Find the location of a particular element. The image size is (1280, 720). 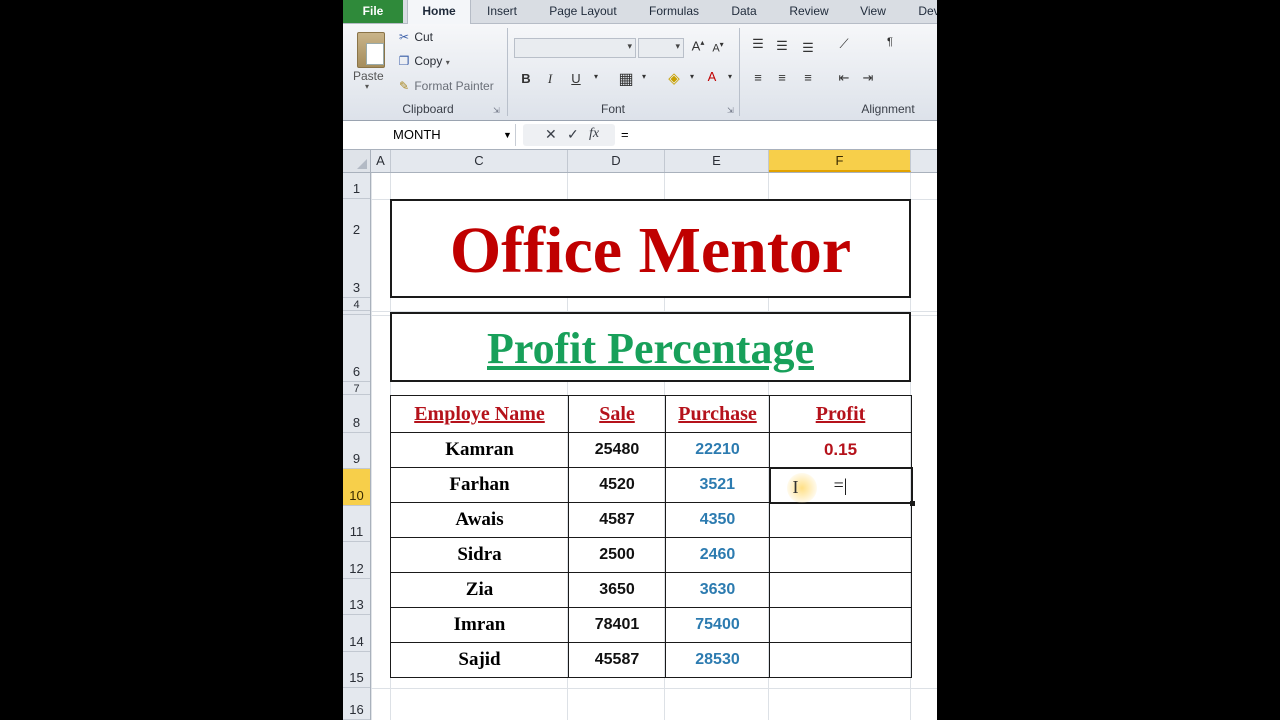

cell-name: Imran is located at coordinates (479, 625).